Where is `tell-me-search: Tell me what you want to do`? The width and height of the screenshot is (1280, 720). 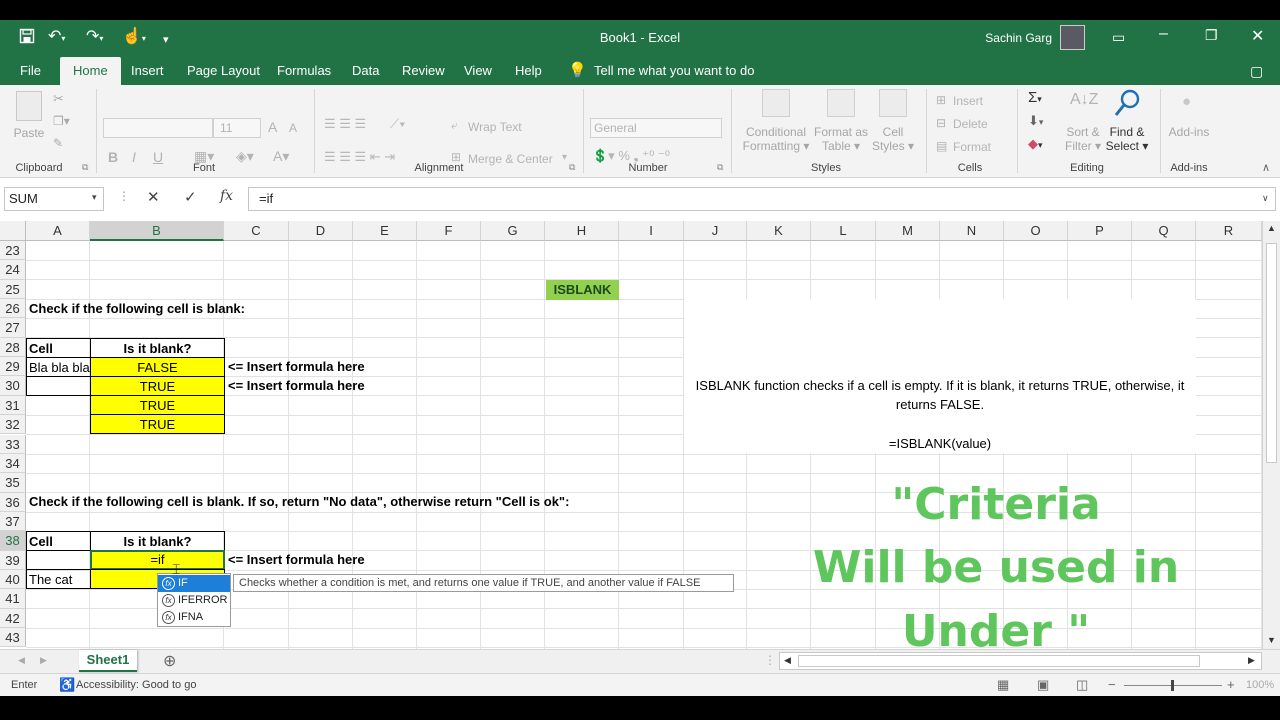
tell-me-search: Tell me what you want to do is located at coordinates (674, 71).